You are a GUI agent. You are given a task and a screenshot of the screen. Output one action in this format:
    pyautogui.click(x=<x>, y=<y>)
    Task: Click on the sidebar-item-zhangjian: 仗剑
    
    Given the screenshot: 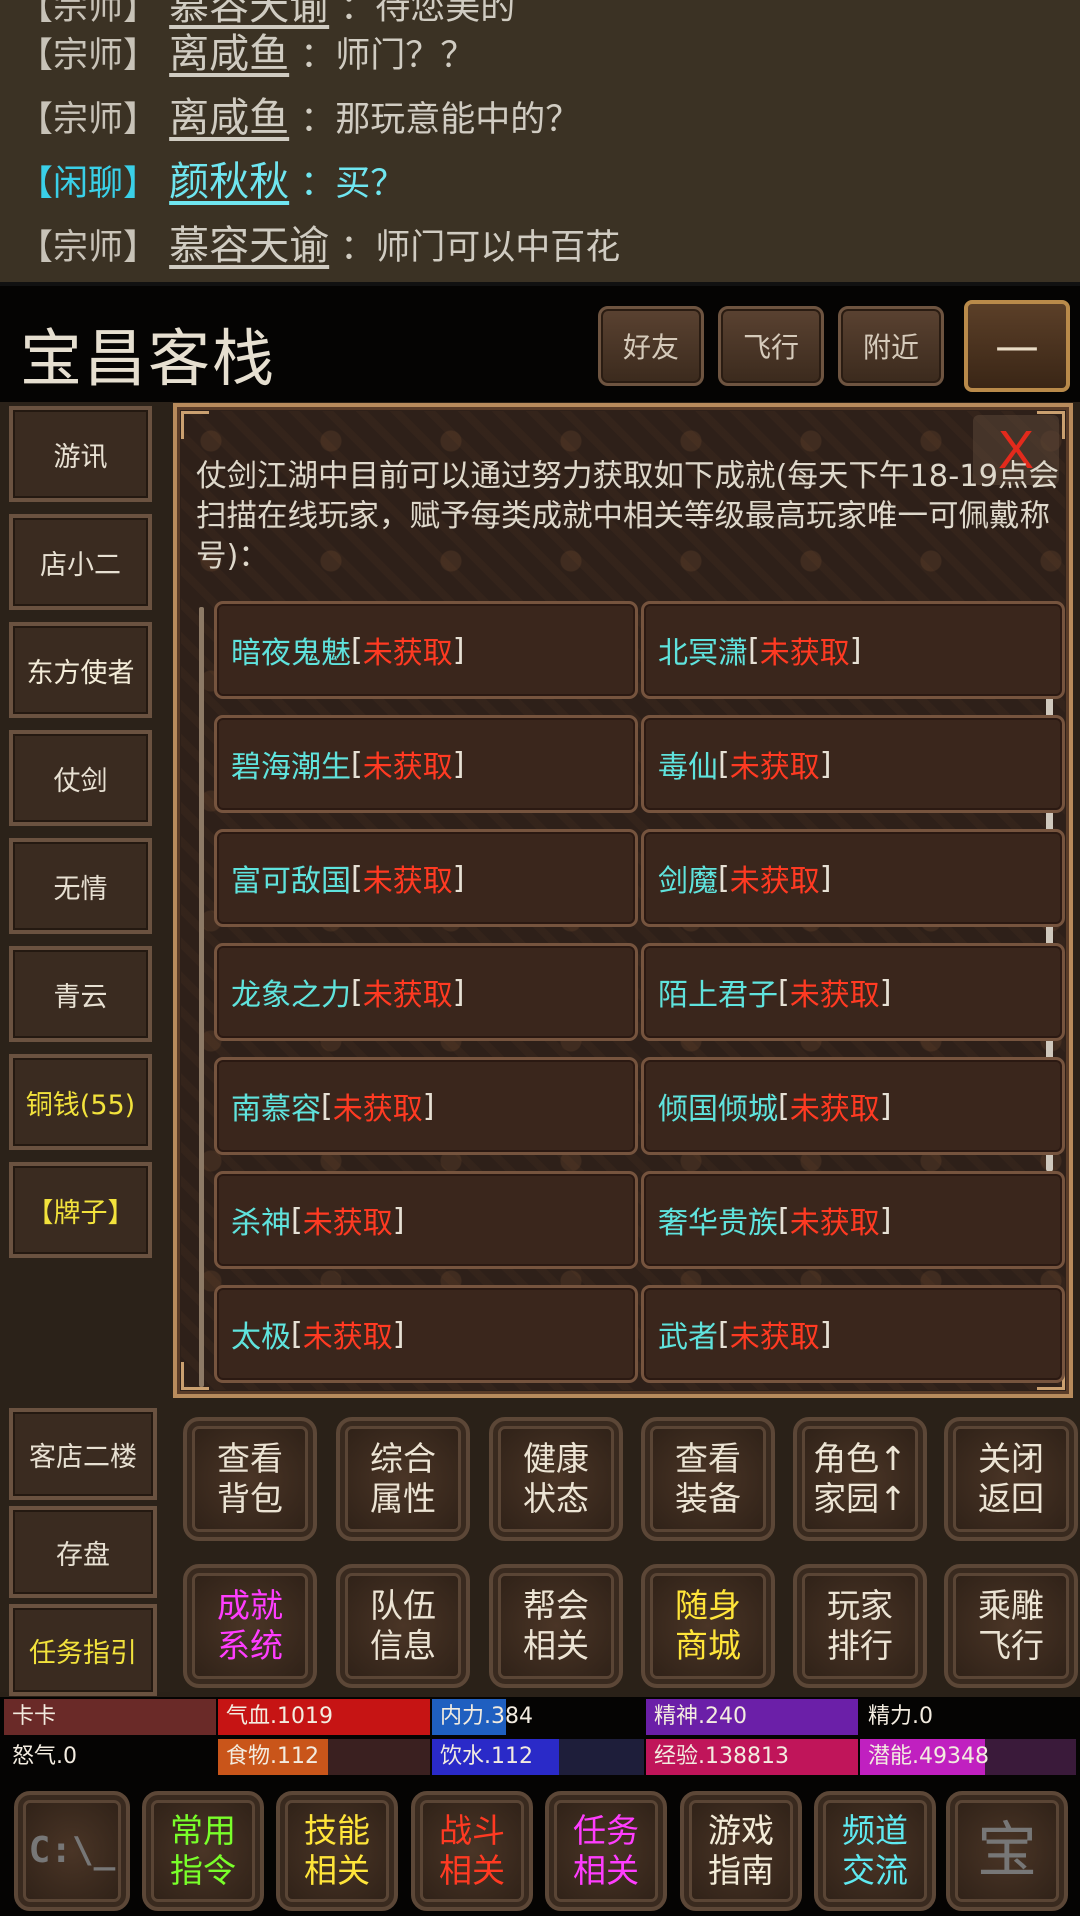 What is the action you would take?
    pyautogui.click(x=80, y=778)
    